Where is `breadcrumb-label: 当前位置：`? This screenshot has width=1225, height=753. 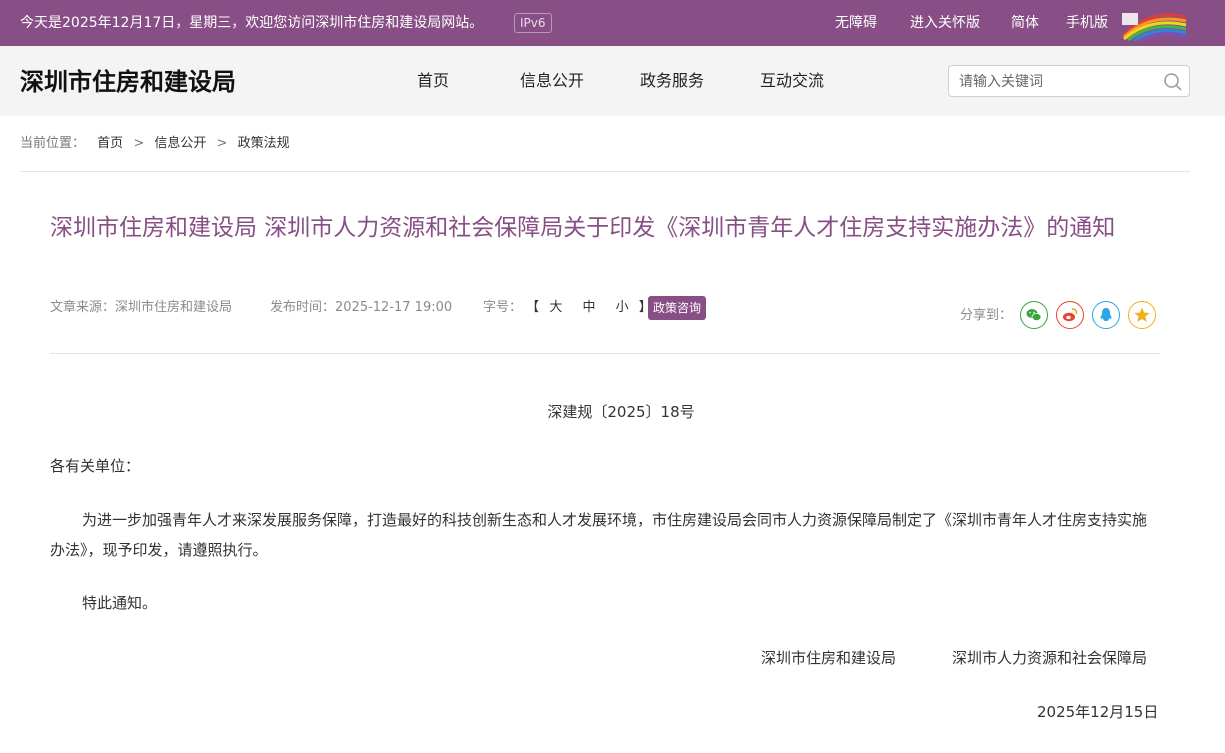
breadcrumb-label: 当前位置： is located at coordinates (53, 143).